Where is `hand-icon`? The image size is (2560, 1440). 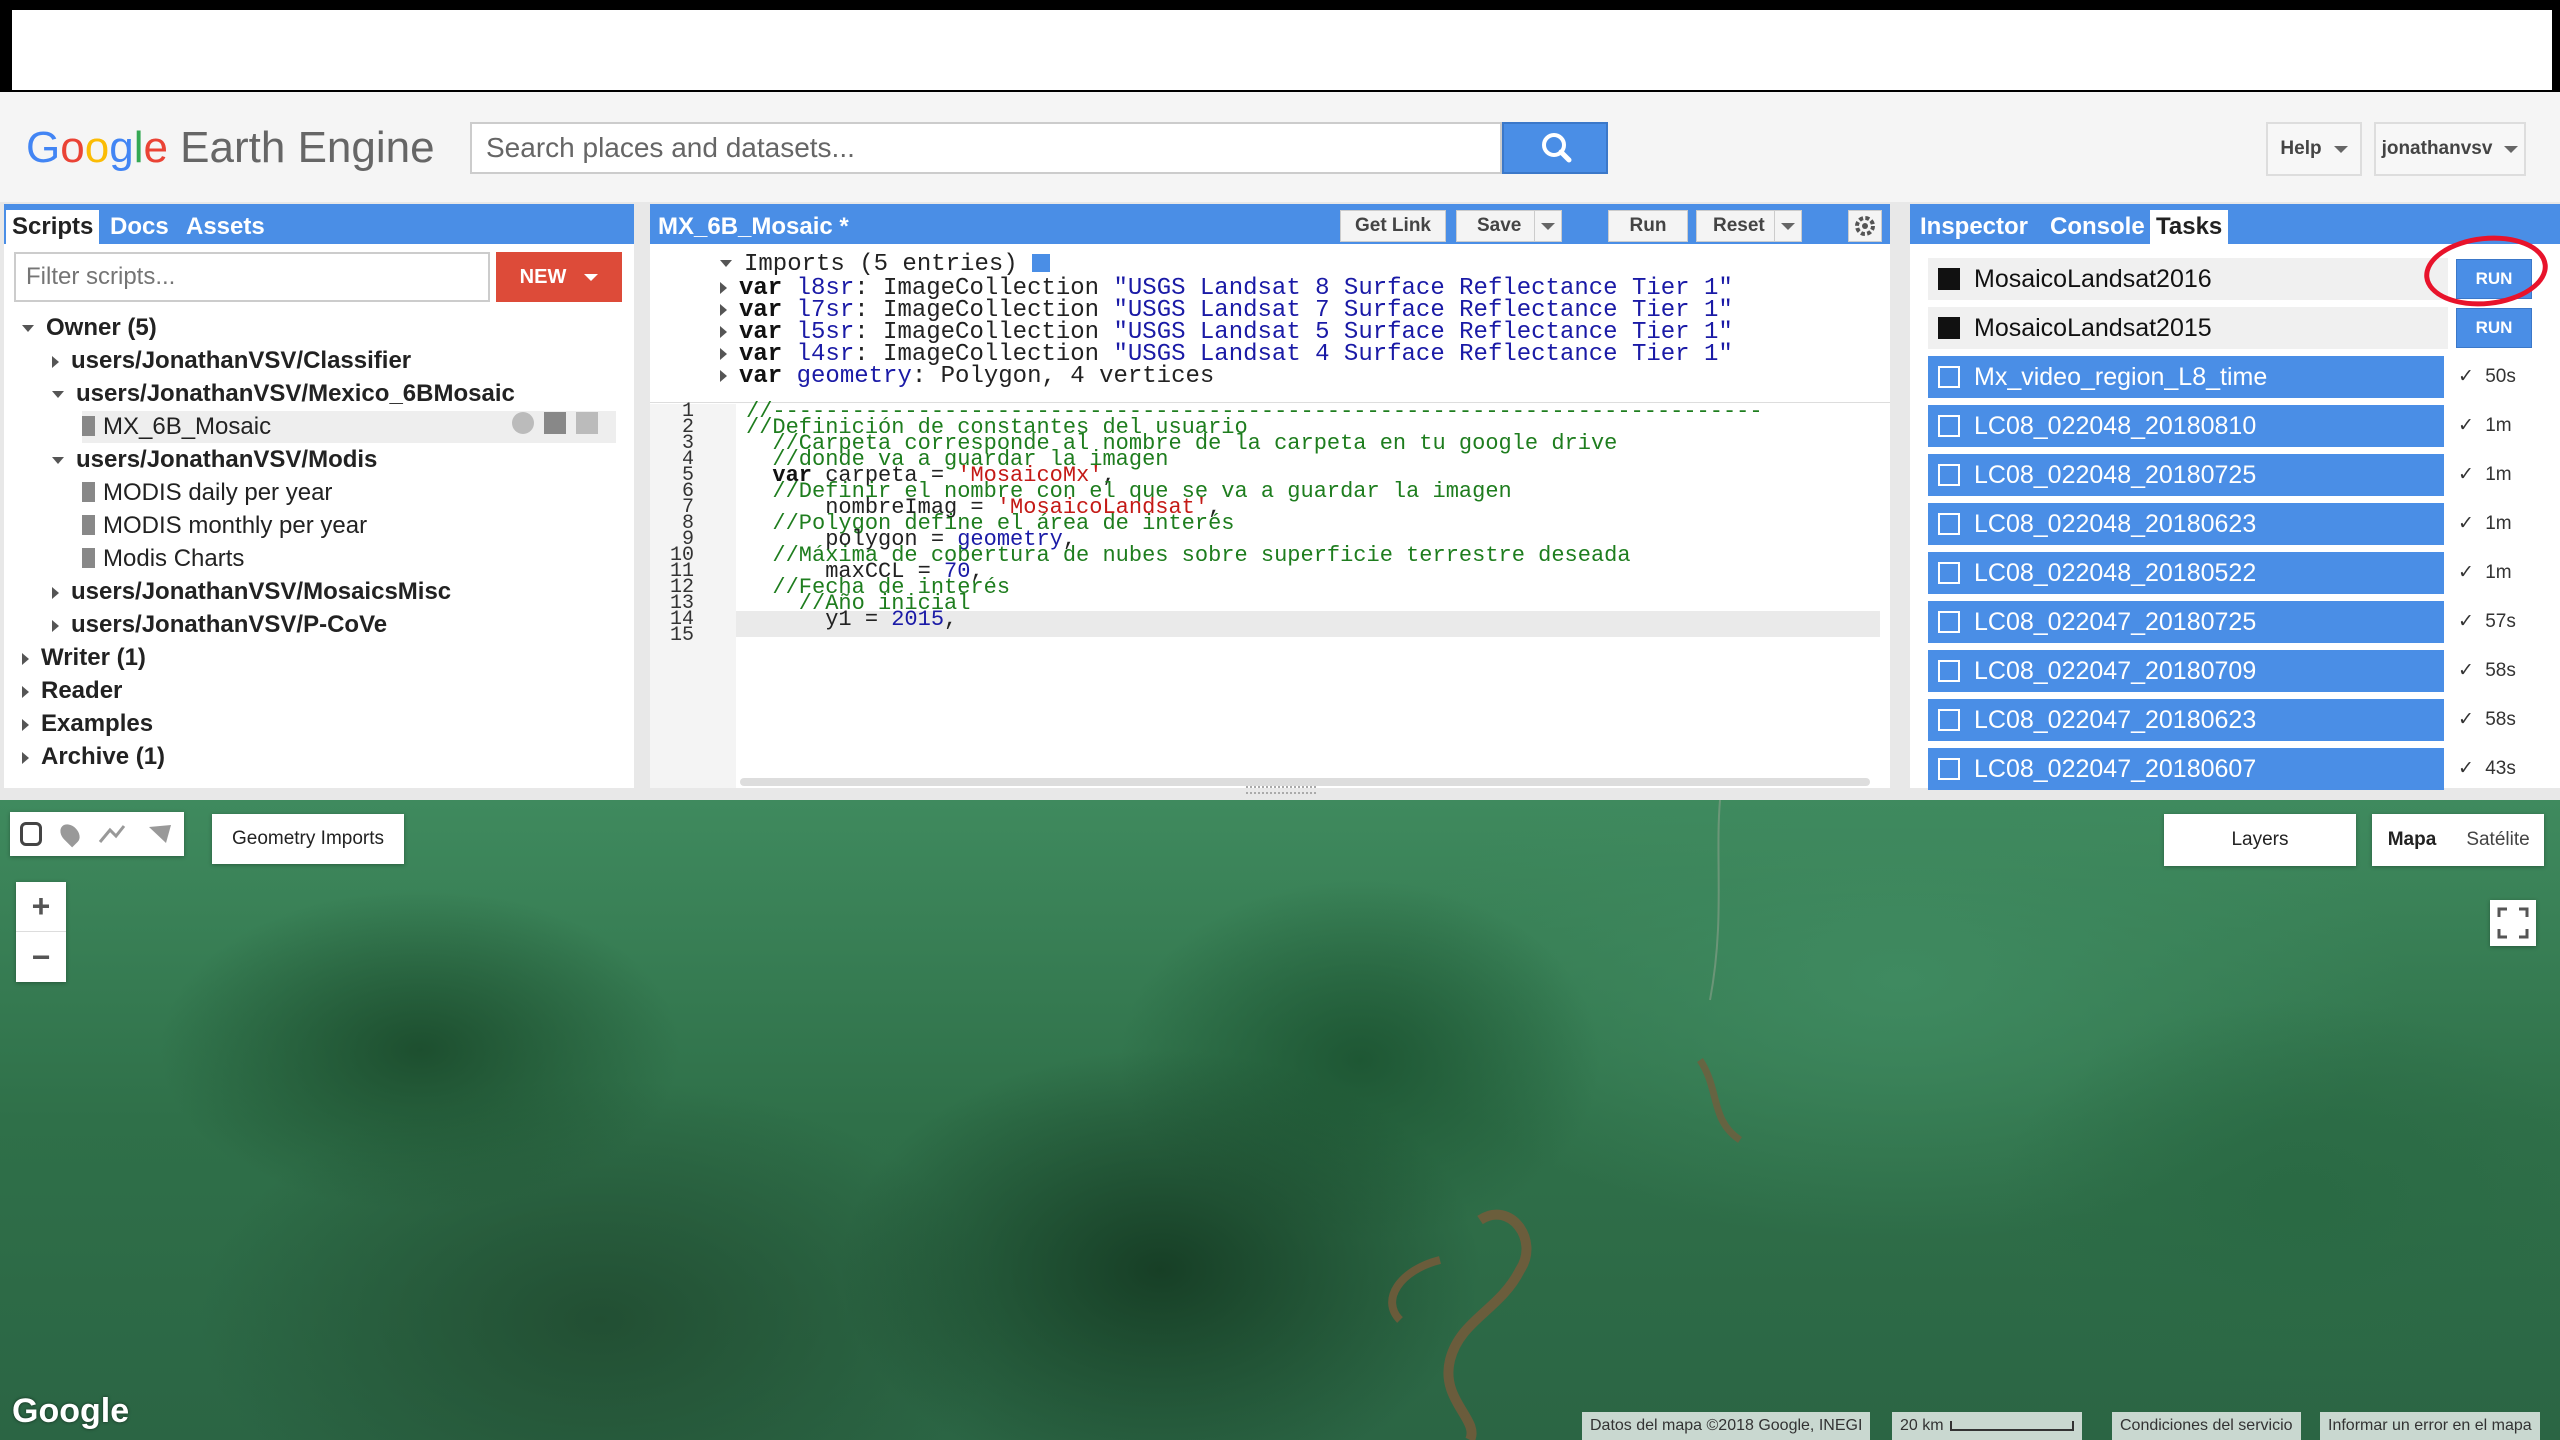
hand-icon is located at coordinates (31, 834).